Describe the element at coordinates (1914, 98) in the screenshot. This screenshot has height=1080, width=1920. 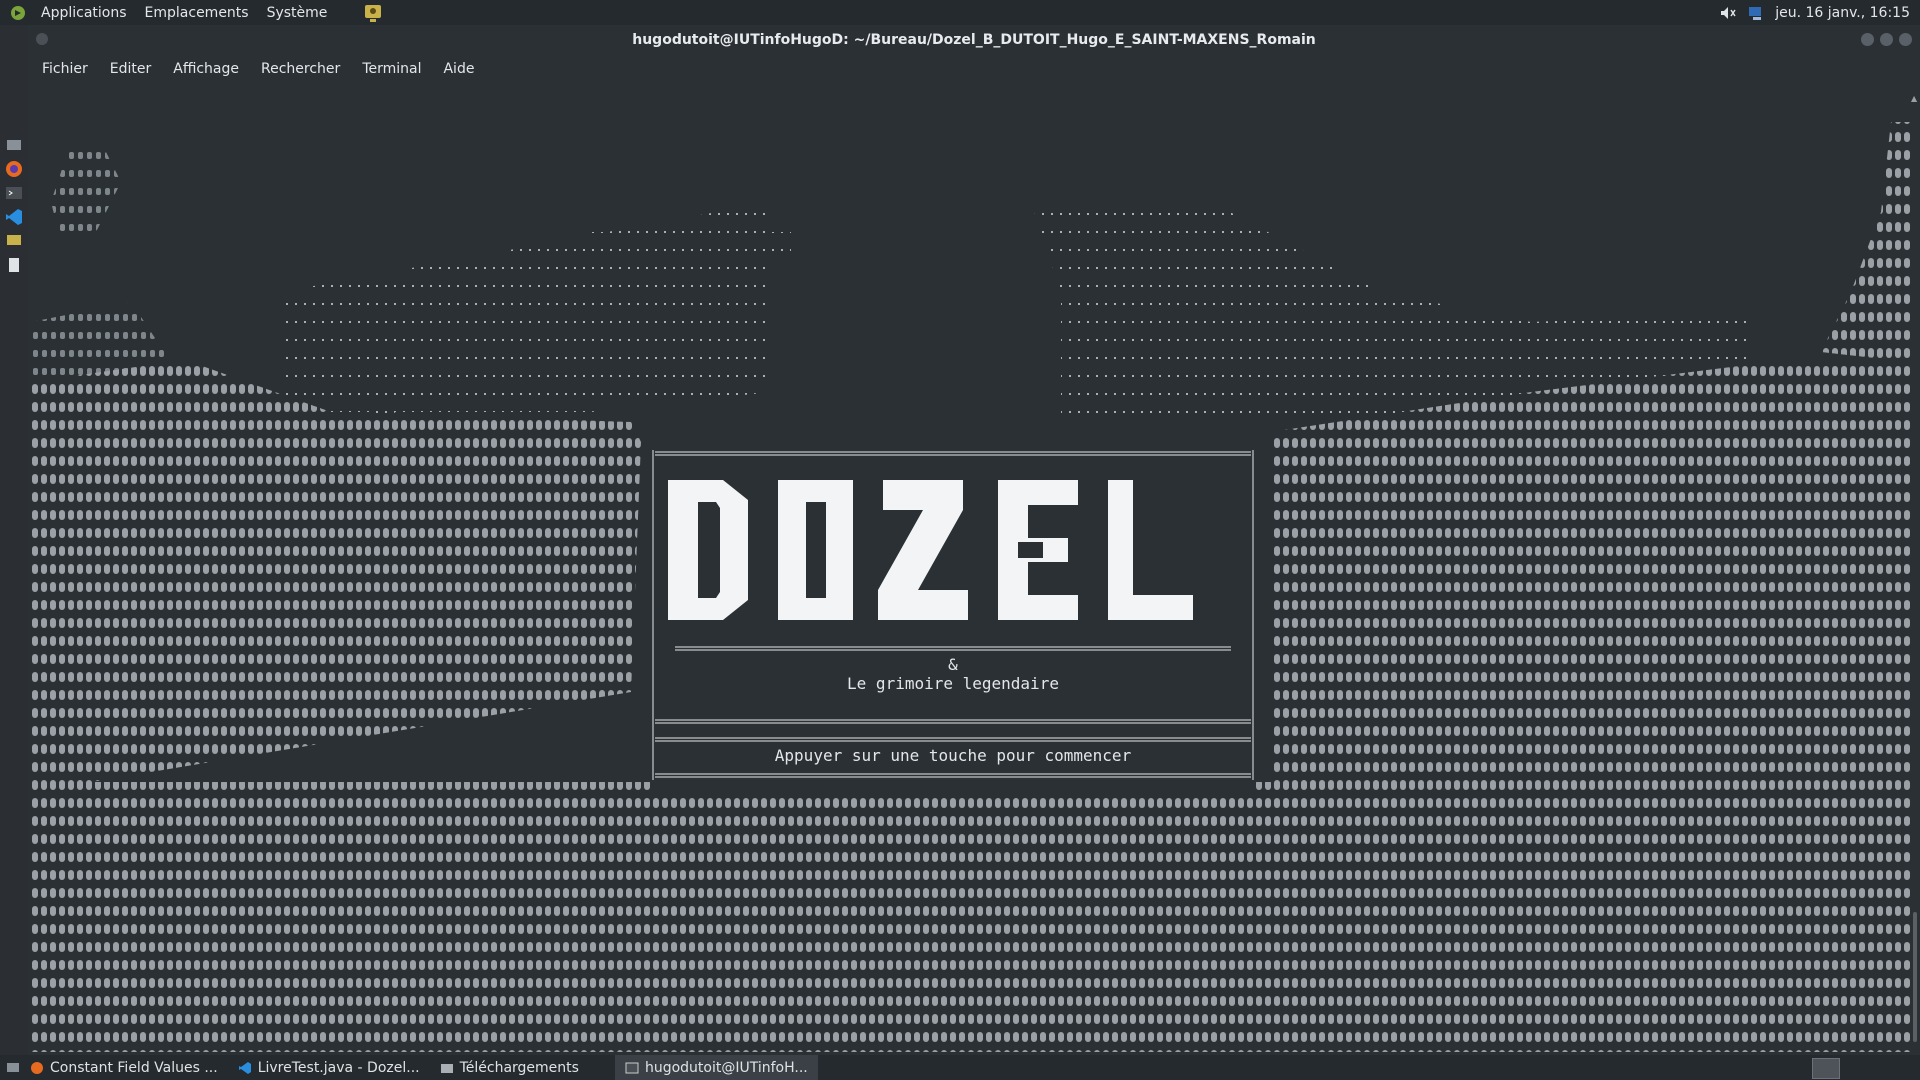
I see `scroll-up-icon: ▲` at that location.